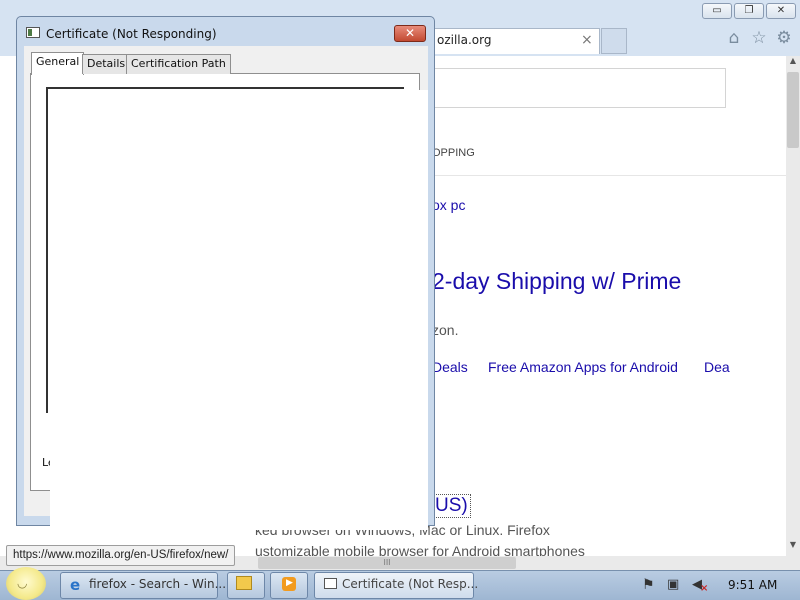 The width and height of the screenshot is (800, 600). What do you see at coordinates (178, 64) in the screenshot?
I see `tab-certification-path: Certification Path` at bounding box center [178, 64].